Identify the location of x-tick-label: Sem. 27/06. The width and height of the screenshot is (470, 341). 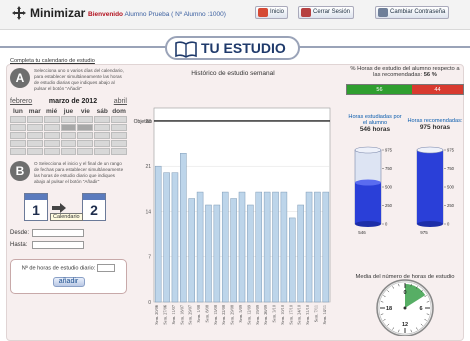
(165, 314).